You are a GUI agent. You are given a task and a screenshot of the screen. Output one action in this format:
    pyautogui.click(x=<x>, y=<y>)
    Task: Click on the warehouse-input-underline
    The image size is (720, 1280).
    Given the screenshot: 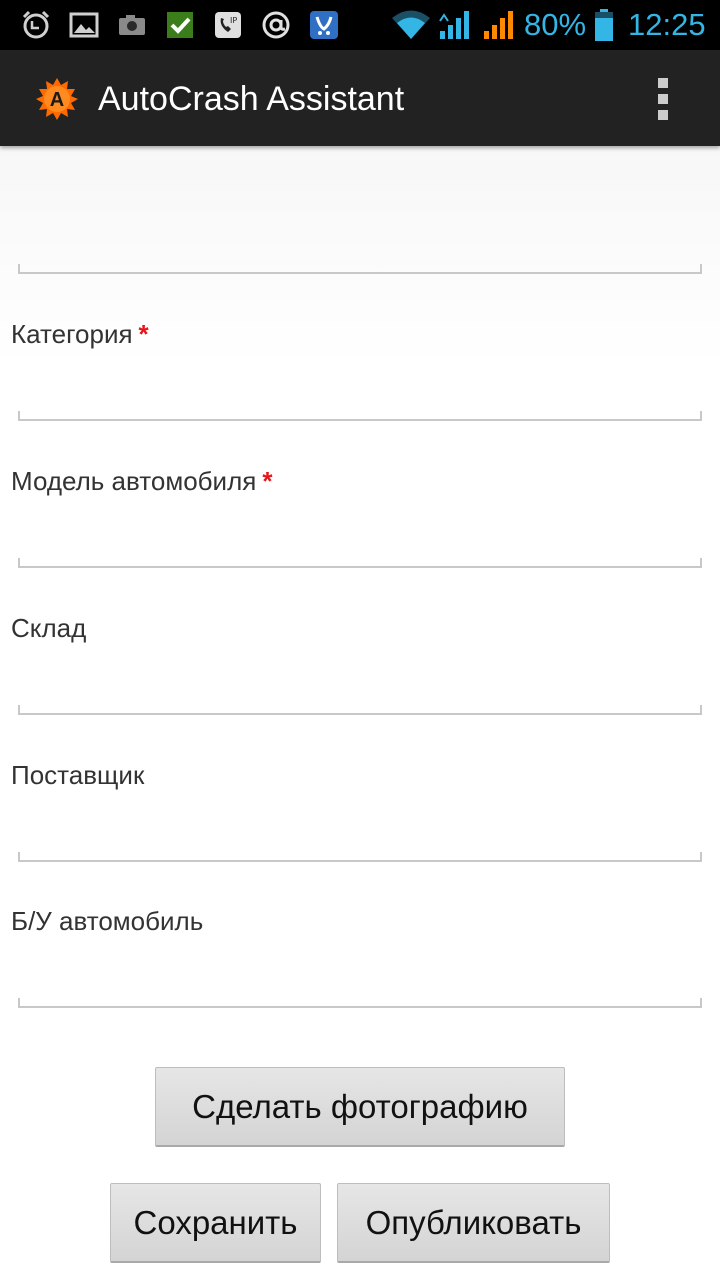 What is the action you would take?
    pyautogui.click(x=360, y=710)
    